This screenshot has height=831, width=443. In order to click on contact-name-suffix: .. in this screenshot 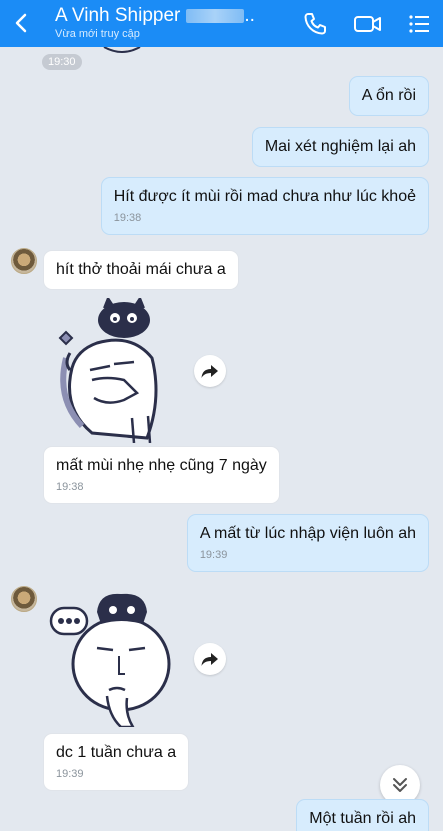, I will do `click(249, 15)`.